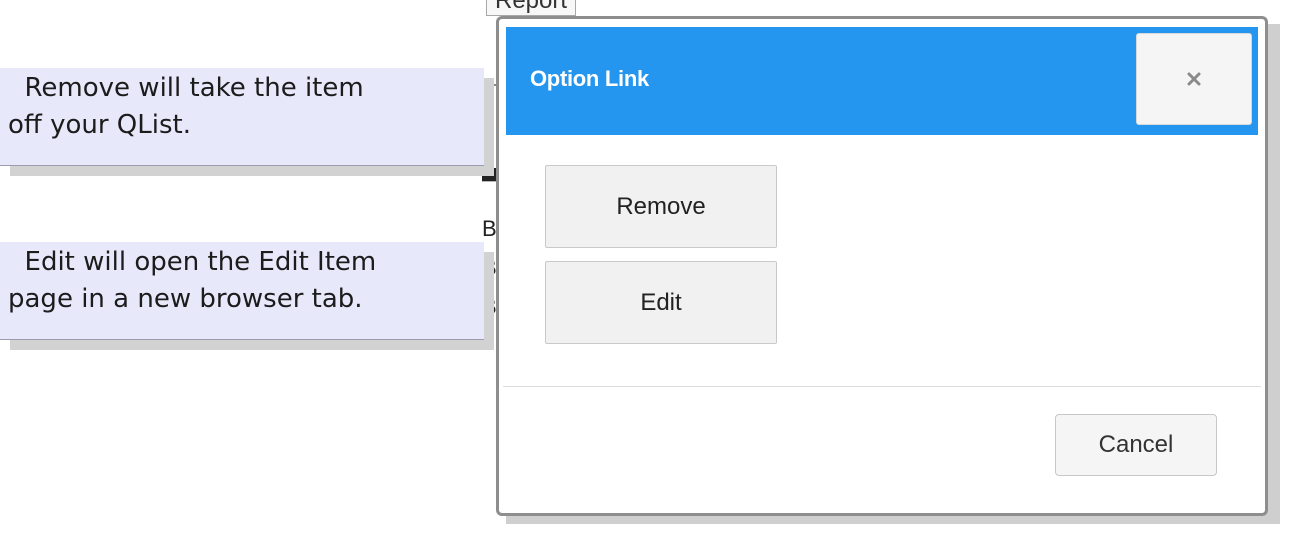 The image size is (1292, 534). I want to click on edit-button: Edit, so click(661, 302).